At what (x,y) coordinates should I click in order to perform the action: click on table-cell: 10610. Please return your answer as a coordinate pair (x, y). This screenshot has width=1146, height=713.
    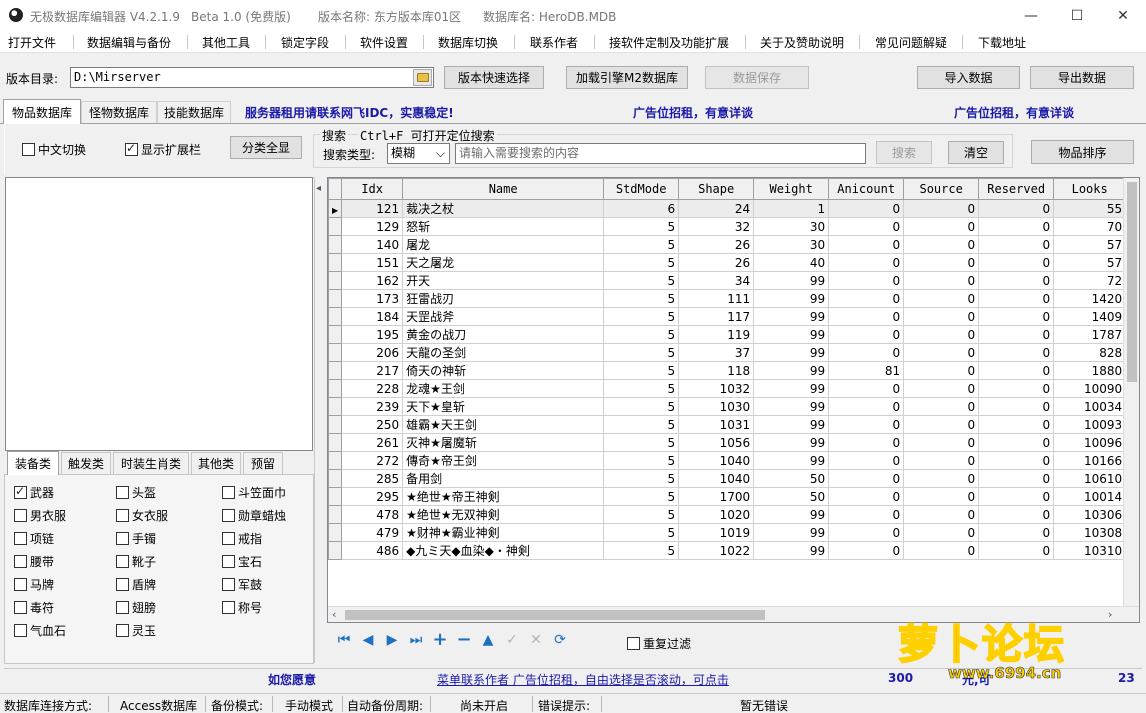
    Looking at the image, I should click on (1090, 478).